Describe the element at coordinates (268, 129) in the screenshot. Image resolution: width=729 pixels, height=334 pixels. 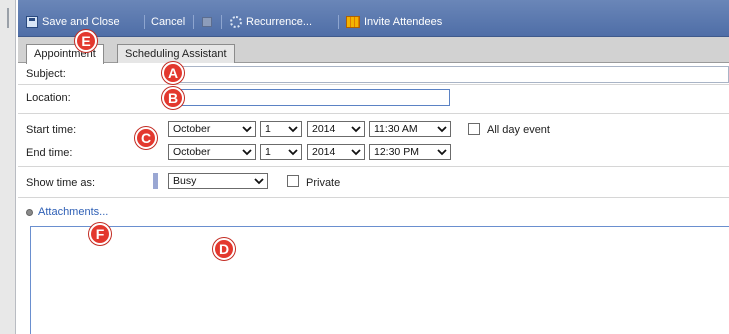
I see `start-day-value: 1` at that location.